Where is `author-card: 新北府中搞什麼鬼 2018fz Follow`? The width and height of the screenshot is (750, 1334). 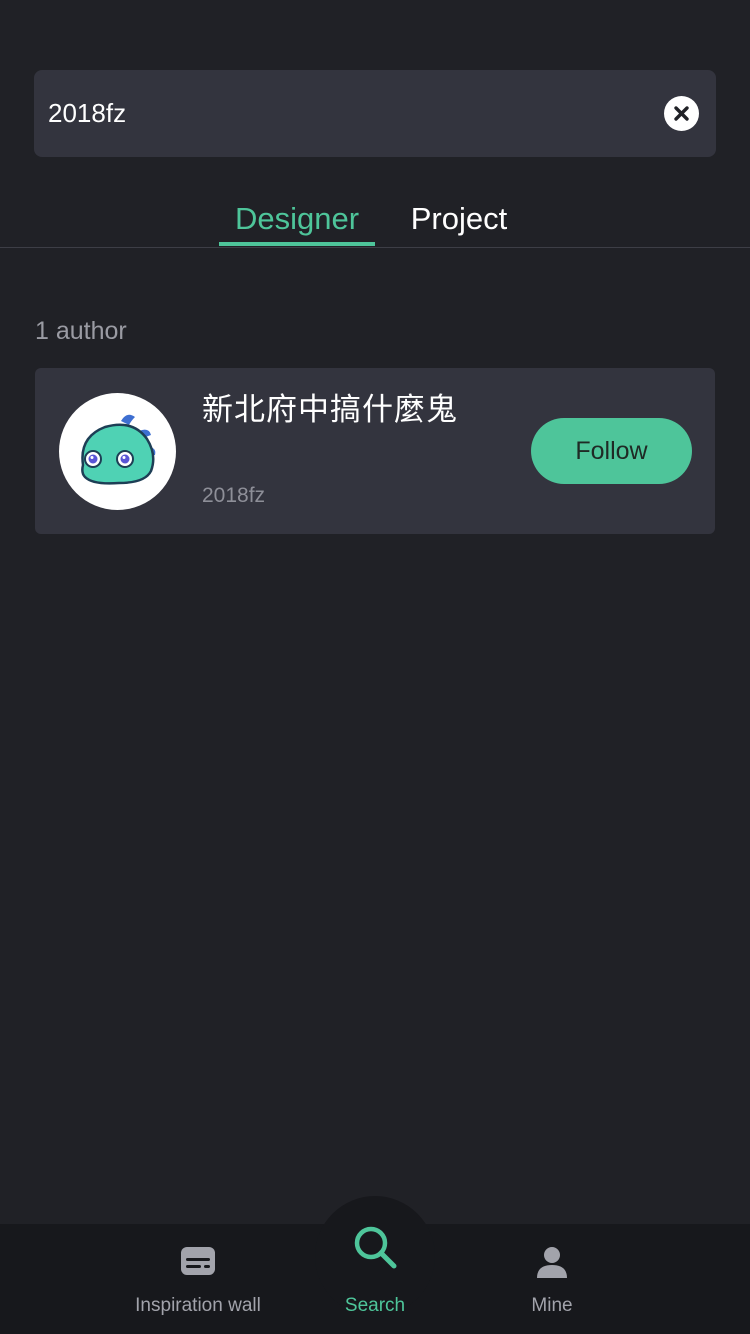 author-card: 新北府中搞什麼鬼 2018fz Follow is located at coordinates (375, 451).